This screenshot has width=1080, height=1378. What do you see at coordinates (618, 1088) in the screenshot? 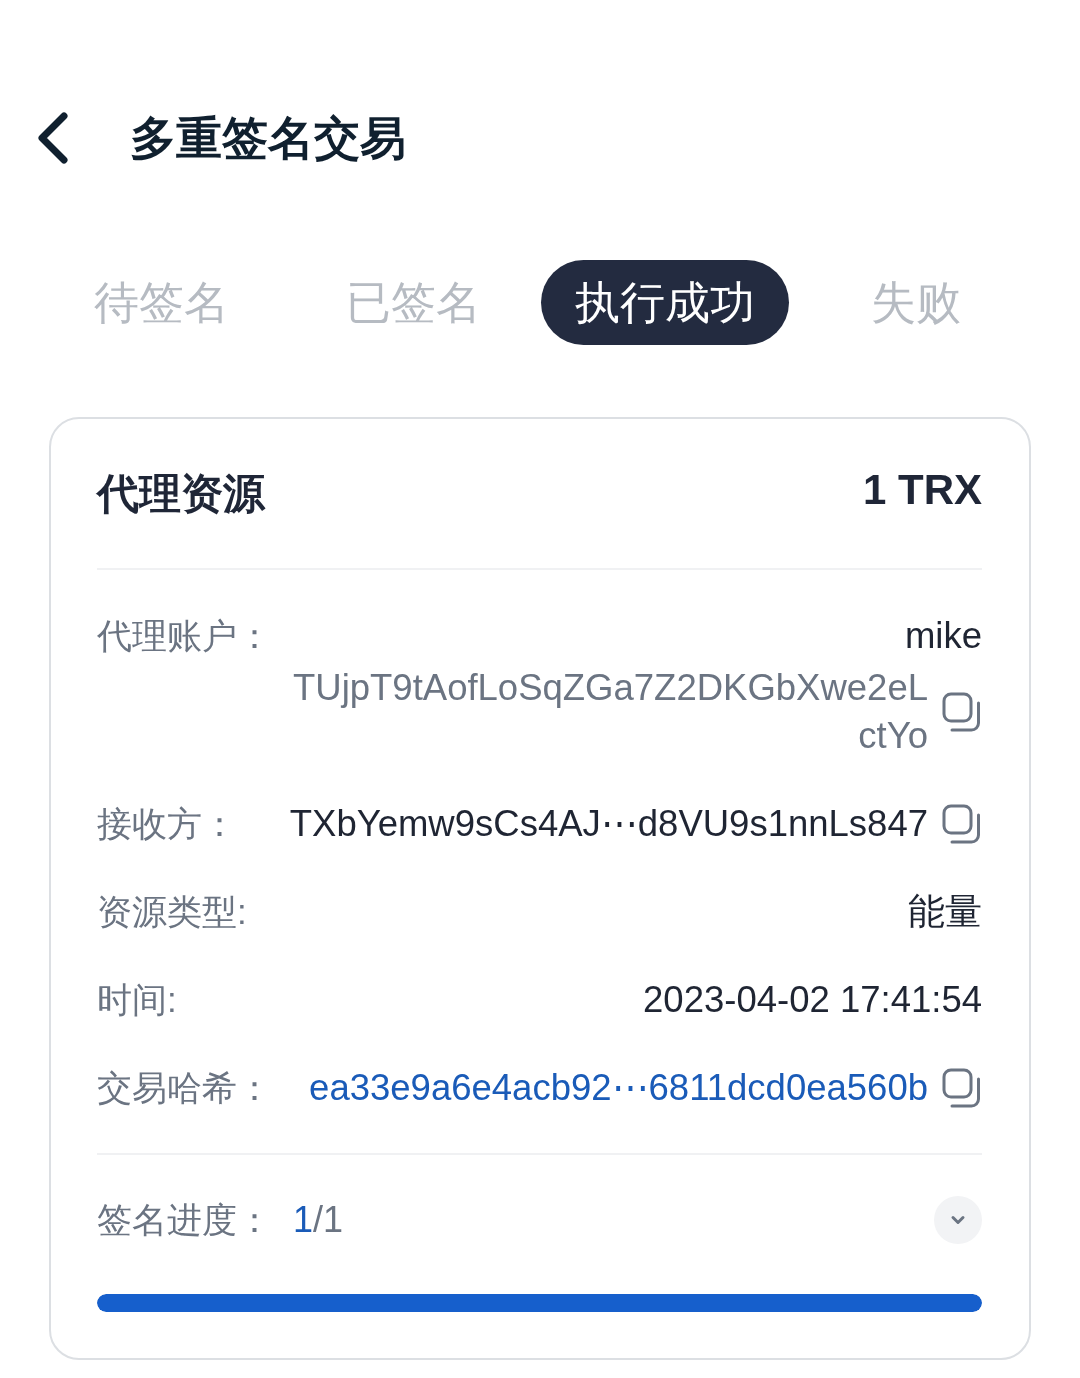
I see `hash-link: ea33e9a6e4acb92⋯6811dcd0ea560b` at bounding box center [618, 1088].